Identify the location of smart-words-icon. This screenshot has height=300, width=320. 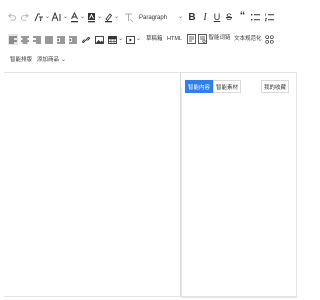
(191, 38).